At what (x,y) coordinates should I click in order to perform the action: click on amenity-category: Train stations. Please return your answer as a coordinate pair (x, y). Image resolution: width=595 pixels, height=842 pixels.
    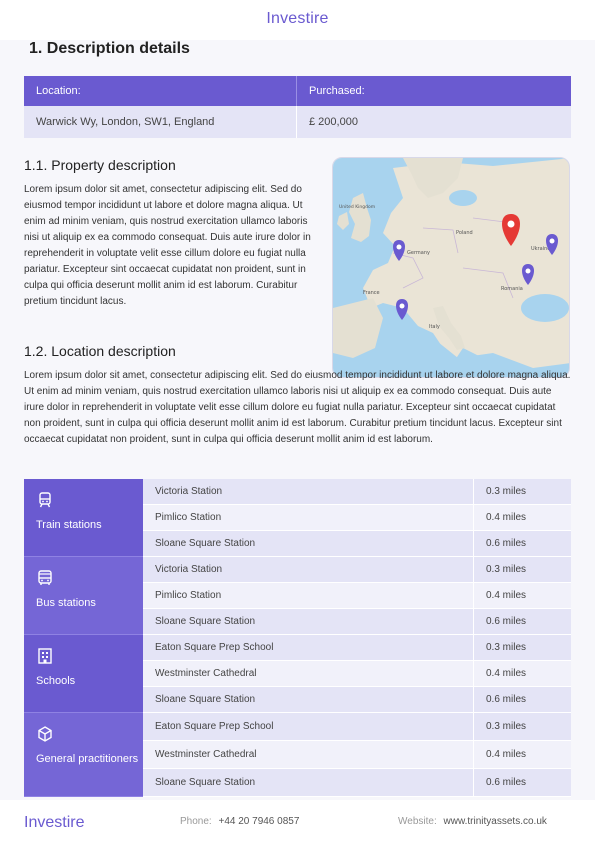
    Looking at the image, I should click on (83, 518).